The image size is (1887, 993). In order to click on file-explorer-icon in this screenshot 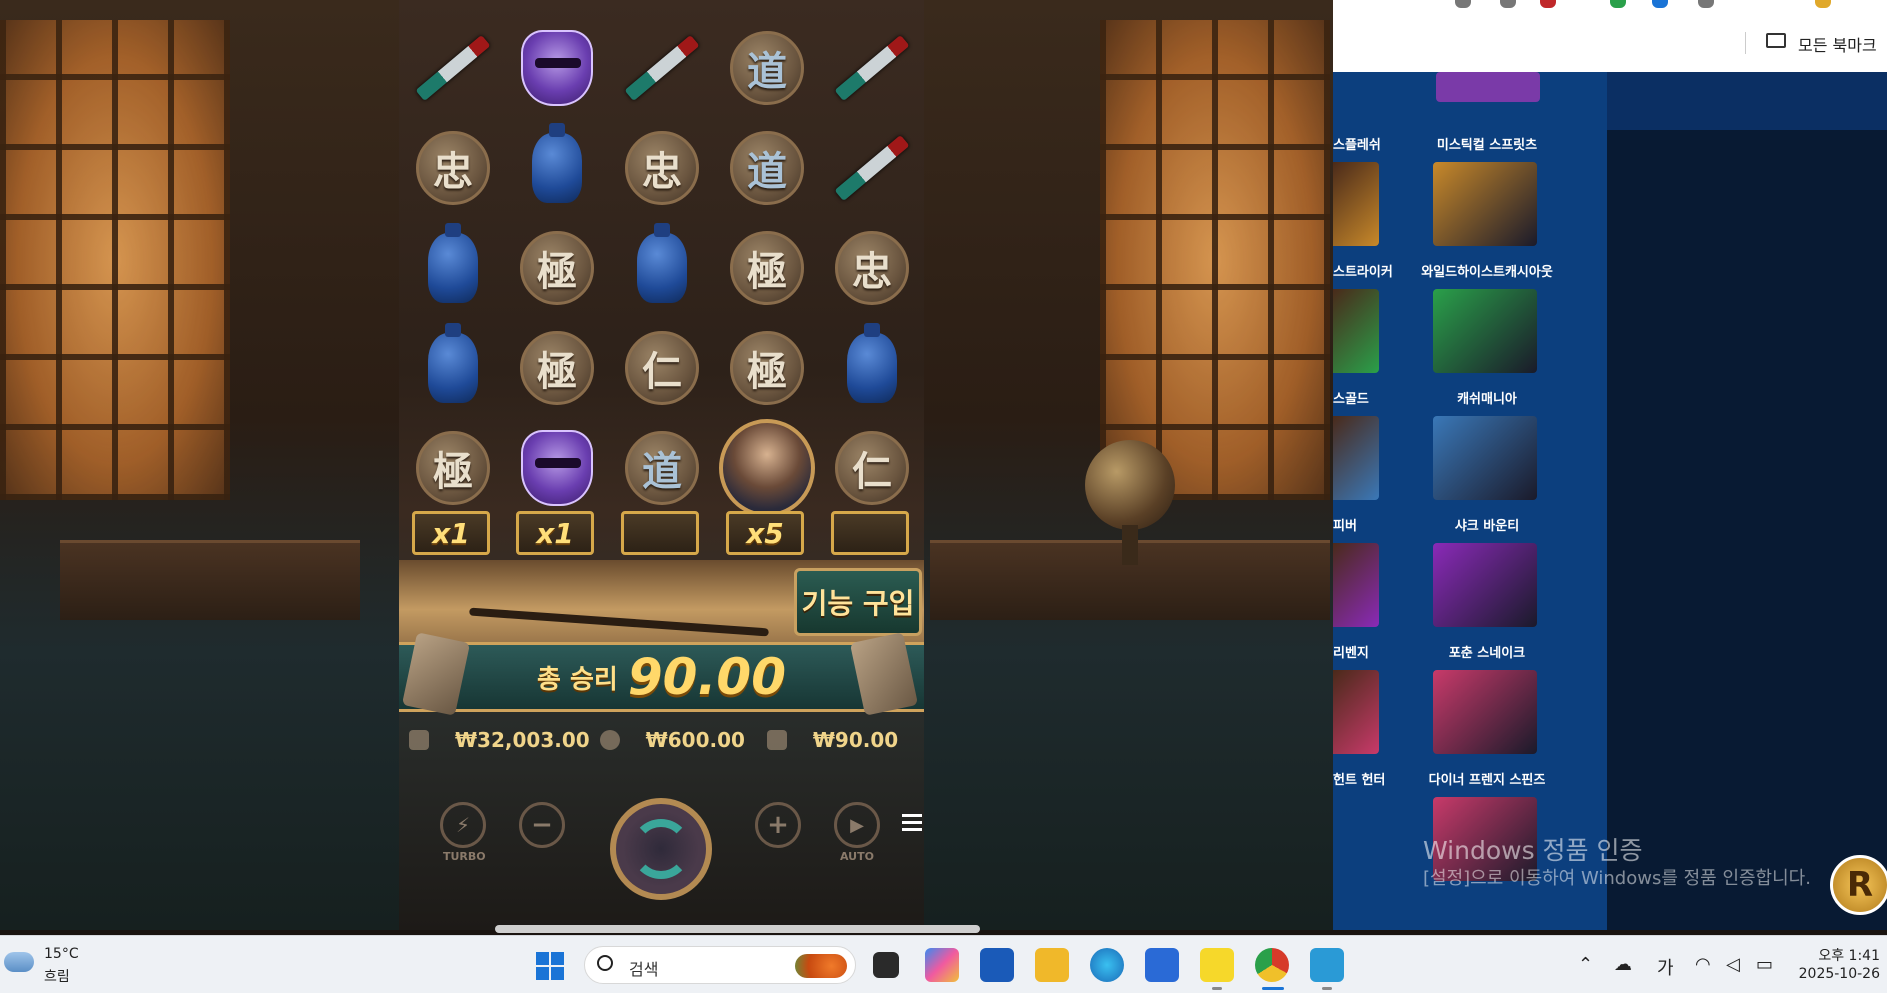, I will do `click(1052, 965)`.